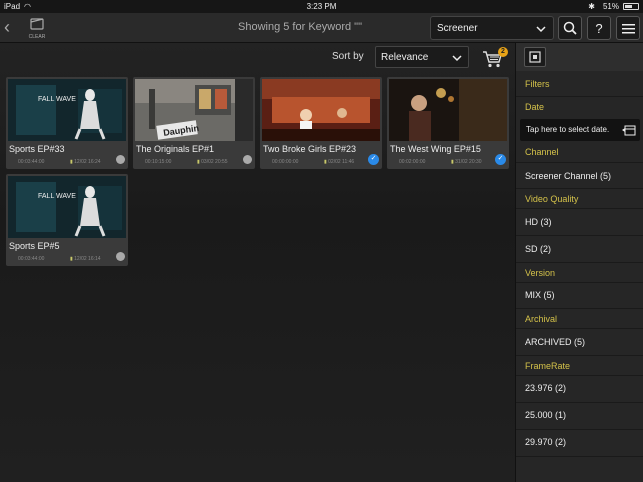 The image size is (643, 482). I want to click on date-picker-field: Tap here to select date., so click(580, 130).